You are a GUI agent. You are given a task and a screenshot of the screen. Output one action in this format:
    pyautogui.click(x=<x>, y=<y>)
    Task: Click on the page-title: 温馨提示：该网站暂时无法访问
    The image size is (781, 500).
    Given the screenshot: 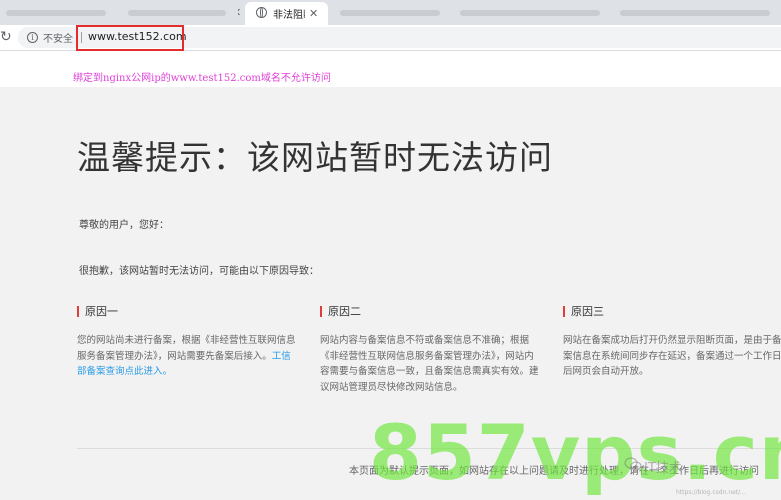 What is the action you would take?
    pyautogui.click(x=315, y=157)
    